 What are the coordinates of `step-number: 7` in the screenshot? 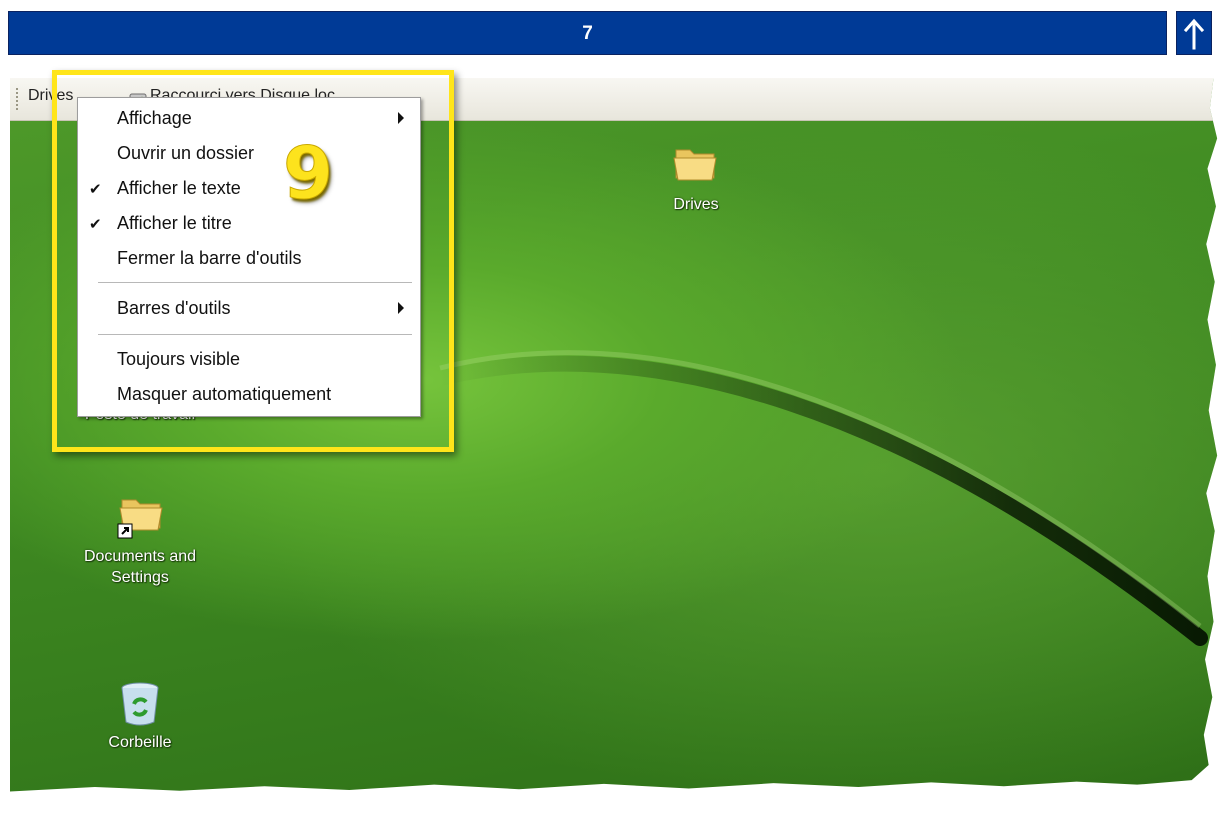 It's located at (587, 33).